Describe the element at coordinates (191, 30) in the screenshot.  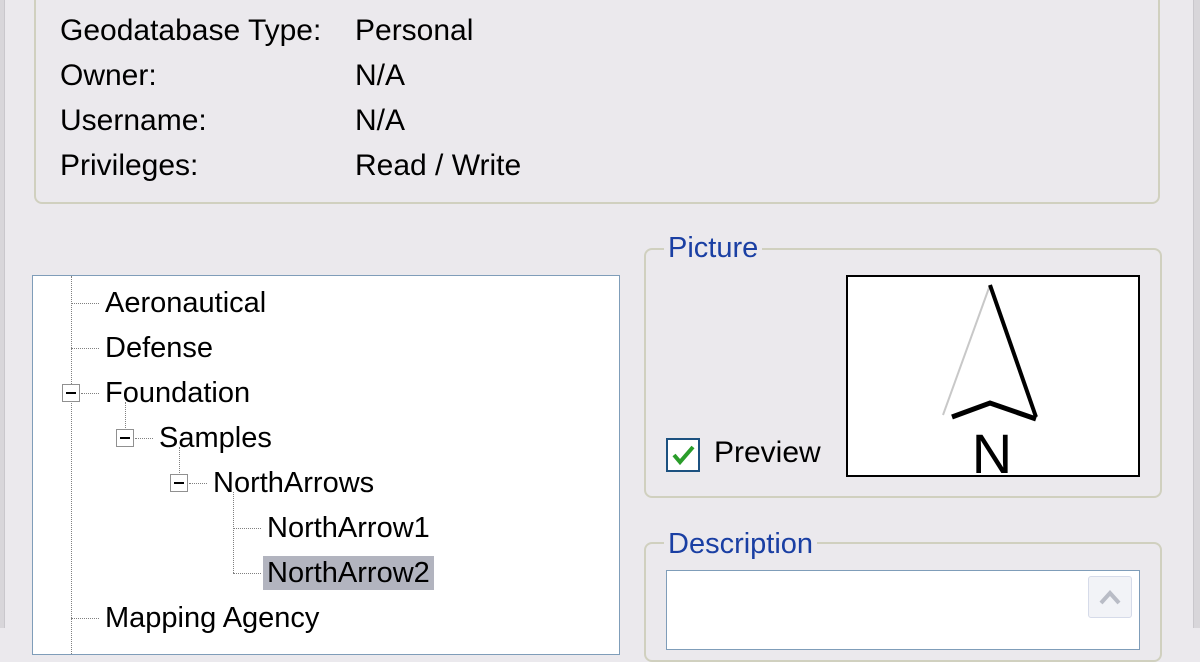
I see `info-label: Geodatabase Type:` at that location.